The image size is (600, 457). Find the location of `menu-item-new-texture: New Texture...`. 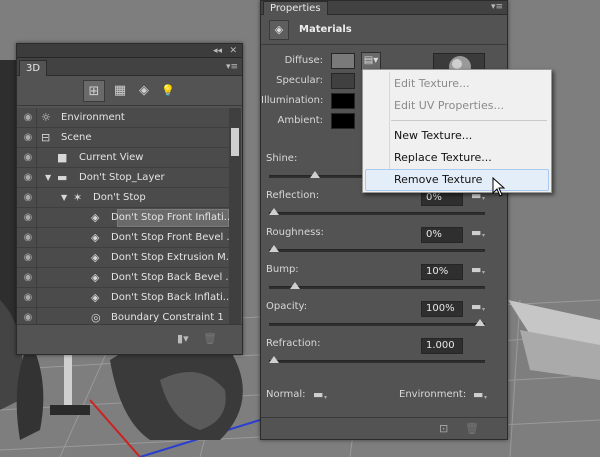

menu-item-new-texture: New Texture... is located at coordinates (433, 136).